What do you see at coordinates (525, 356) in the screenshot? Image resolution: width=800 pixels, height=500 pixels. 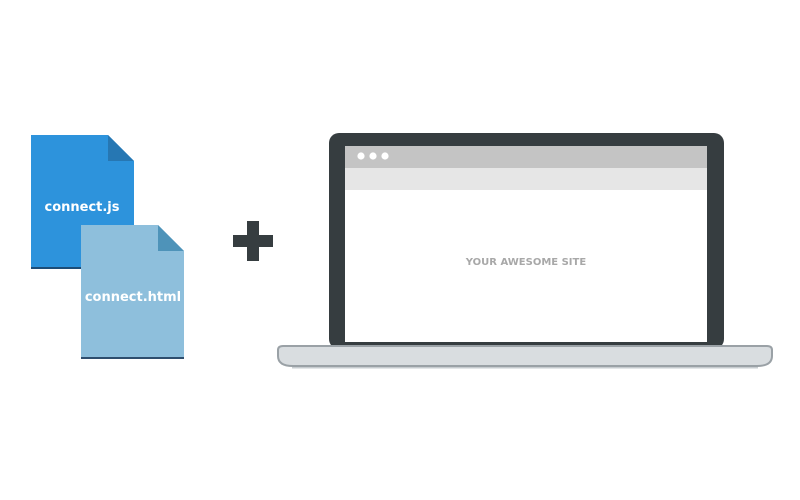 I see `laptop-base` at bounding box center [525, 356].